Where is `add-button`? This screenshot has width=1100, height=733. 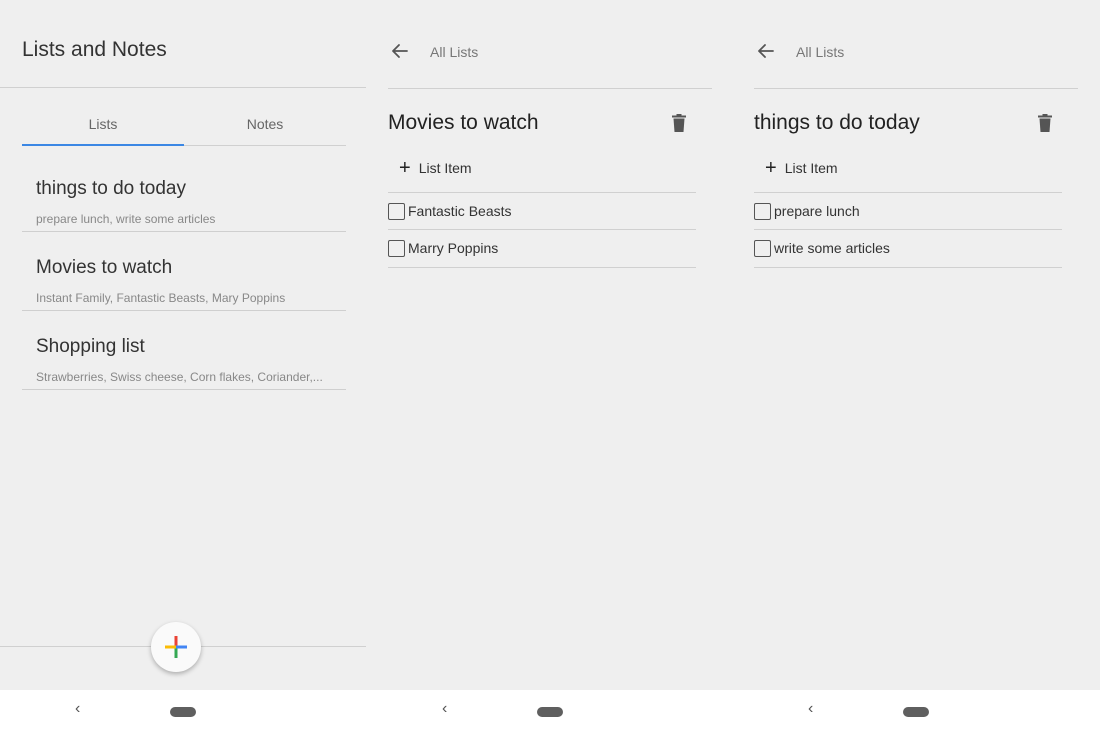
add-button is located at coordinates (176, 647).